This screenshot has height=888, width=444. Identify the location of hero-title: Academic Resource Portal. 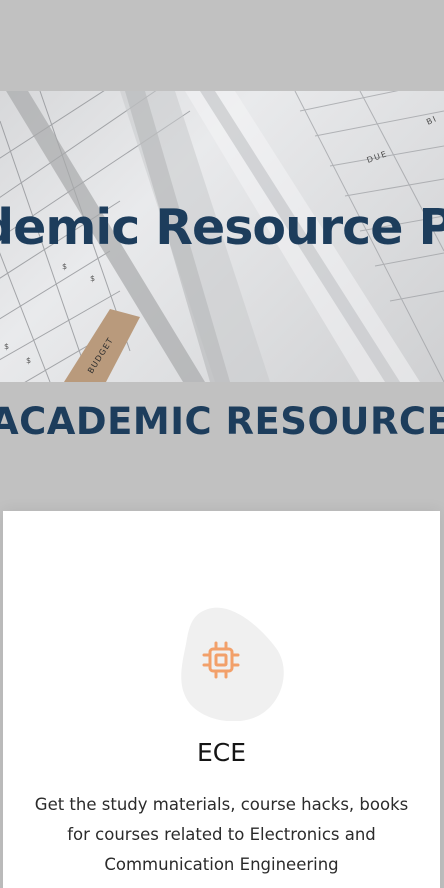
(222, 227).